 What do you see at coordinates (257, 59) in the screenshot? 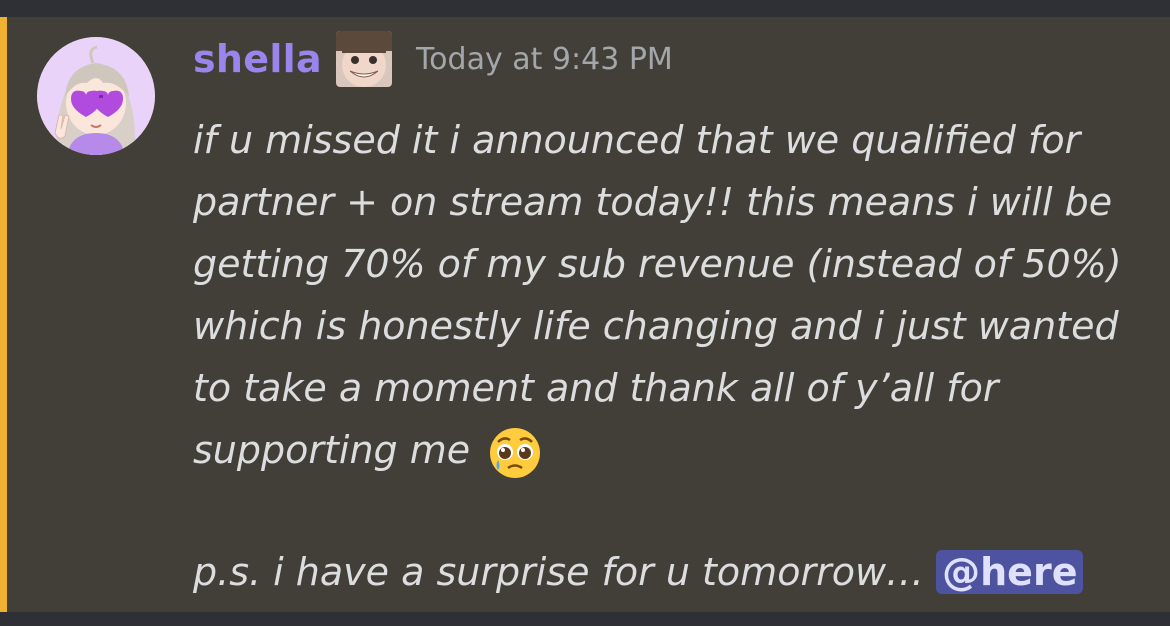
I see `username: shella` at bounding box center [257, 59].